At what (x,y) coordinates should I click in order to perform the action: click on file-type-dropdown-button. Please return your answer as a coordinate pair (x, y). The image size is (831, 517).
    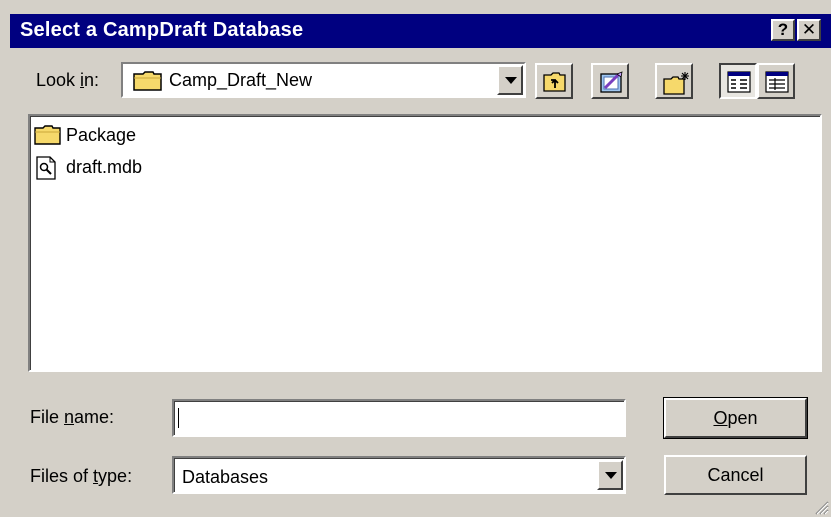
    Looking at the image, I should click on (610, 475).